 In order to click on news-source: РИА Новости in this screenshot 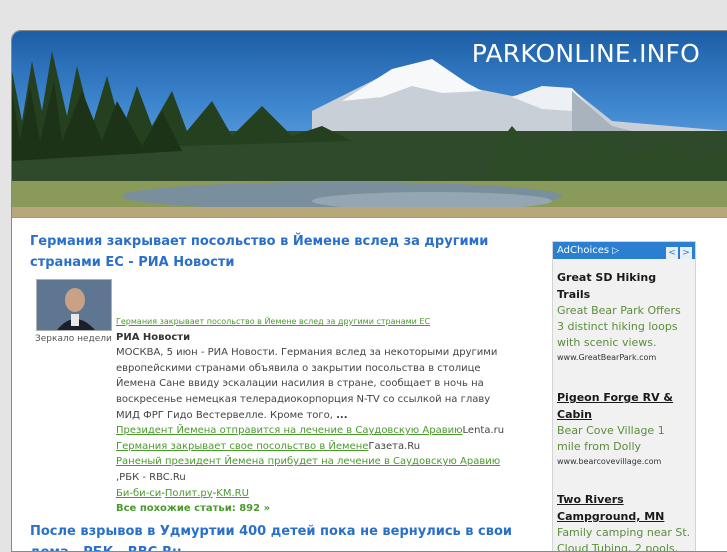, I will do `click(153, 337)`.